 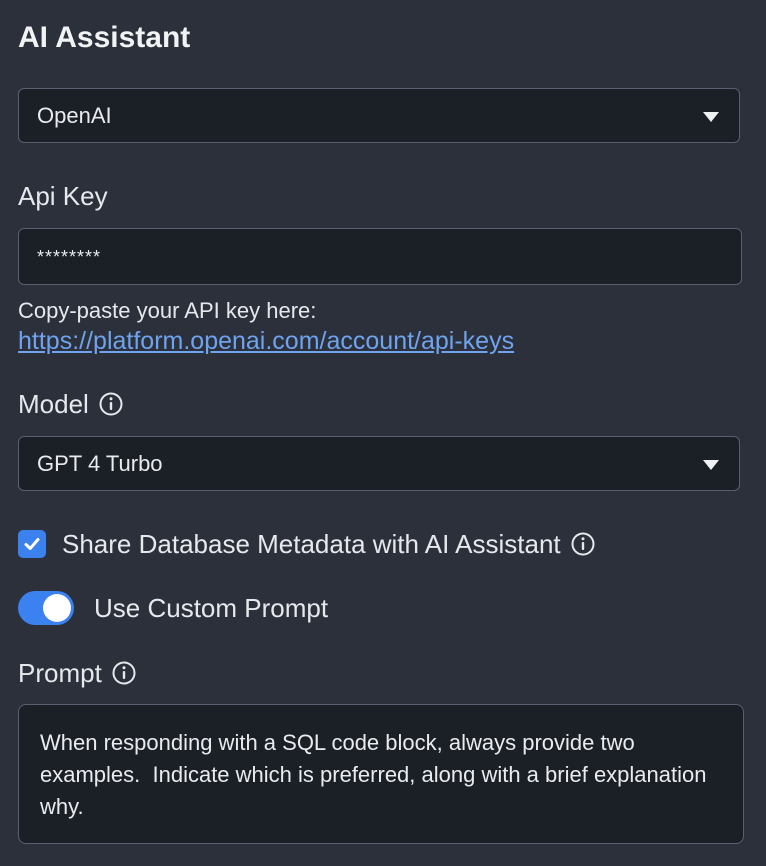 What do you see at coordinates (57, 608) in the screenshot?
I see `toggle-knob` at bounding box center [57, 608].